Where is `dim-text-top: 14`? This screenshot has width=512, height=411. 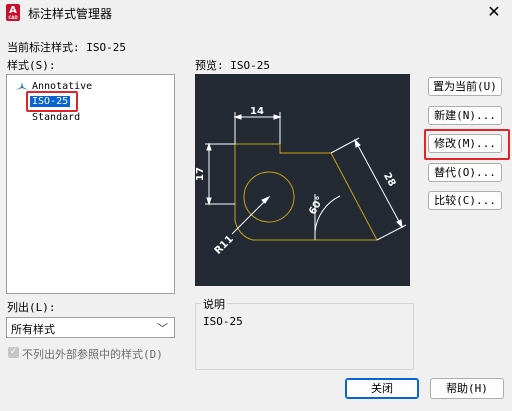
dim-text-top: 14 is located at coordinates (257, 111).